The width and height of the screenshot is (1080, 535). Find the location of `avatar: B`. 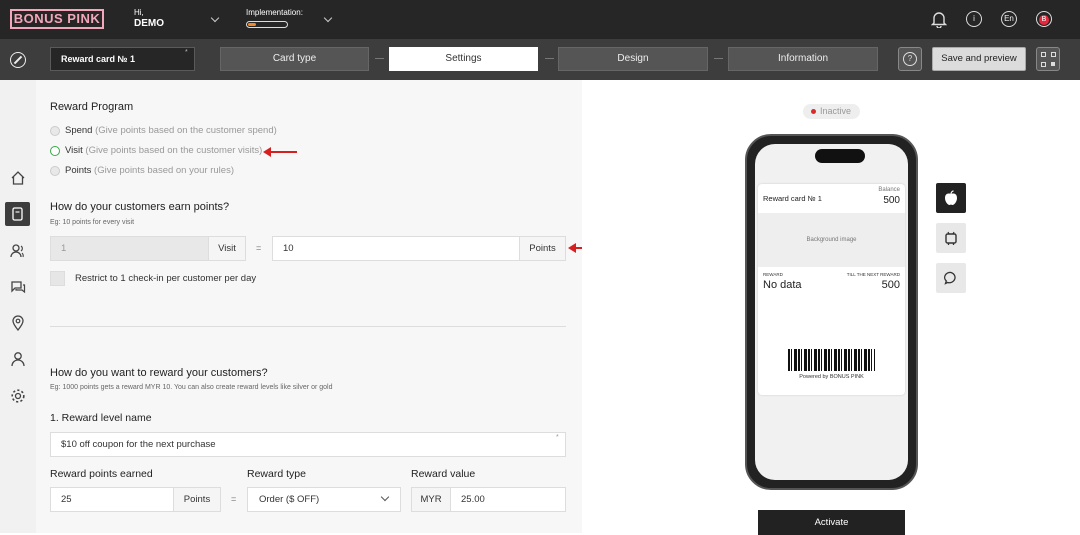

avatar: B is located at coordinates (1044, 19).